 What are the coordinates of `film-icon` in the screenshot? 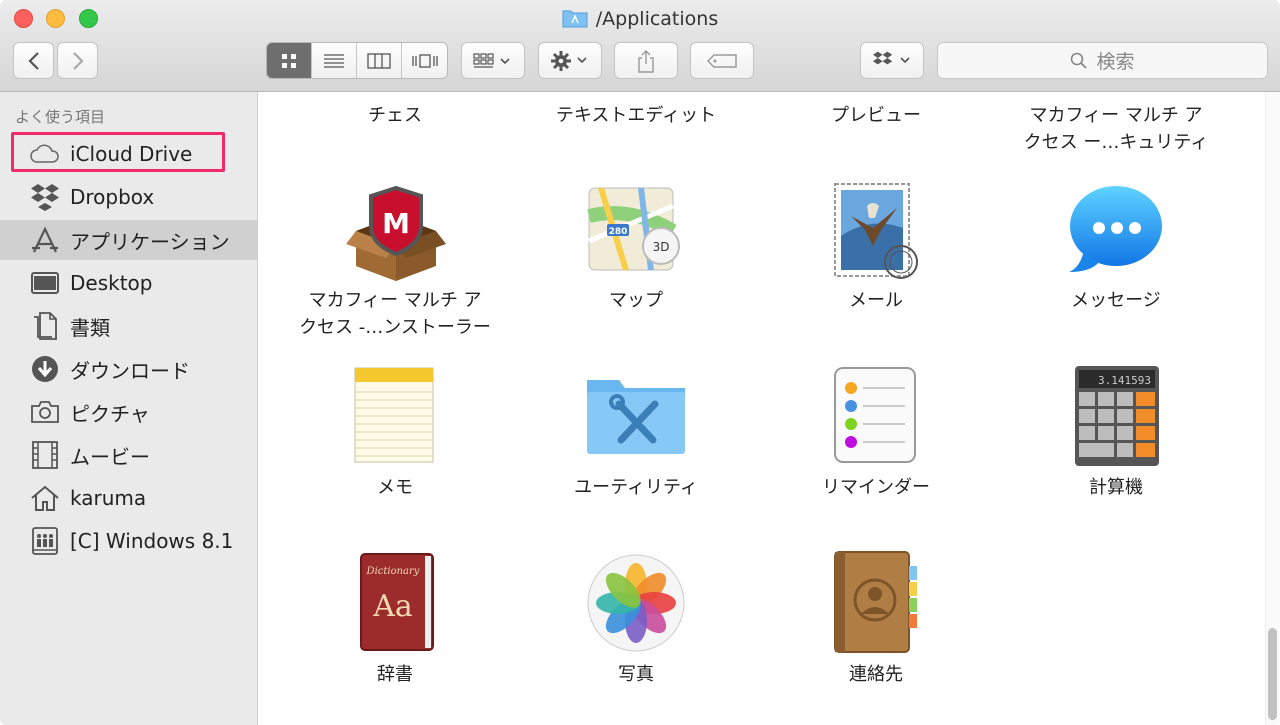 It's located at (45, 455).